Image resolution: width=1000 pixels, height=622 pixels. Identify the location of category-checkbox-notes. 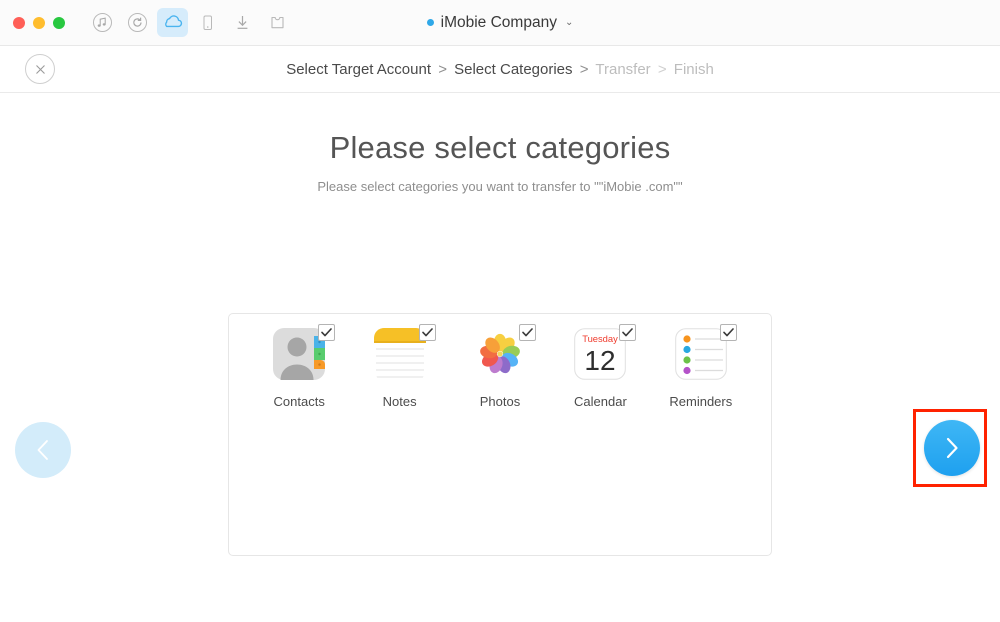
(427, 332).